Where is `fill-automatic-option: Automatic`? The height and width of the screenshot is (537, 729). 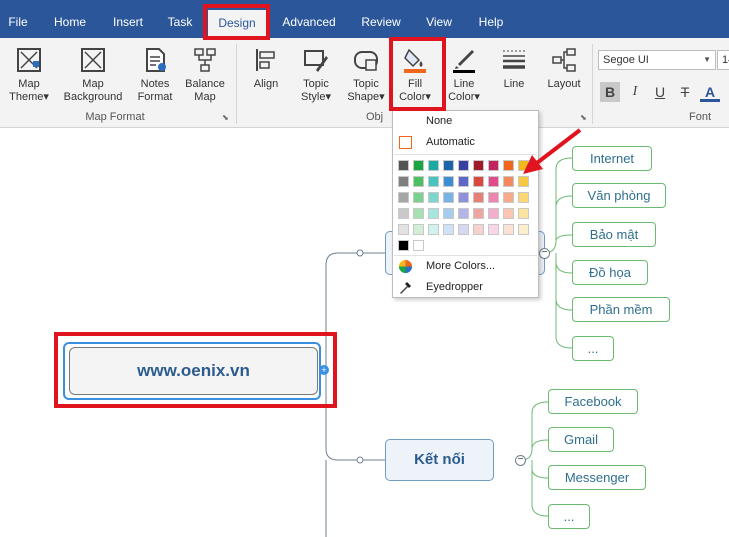 fill-automatic-option: Automatic is located at coordinates (465, 142).